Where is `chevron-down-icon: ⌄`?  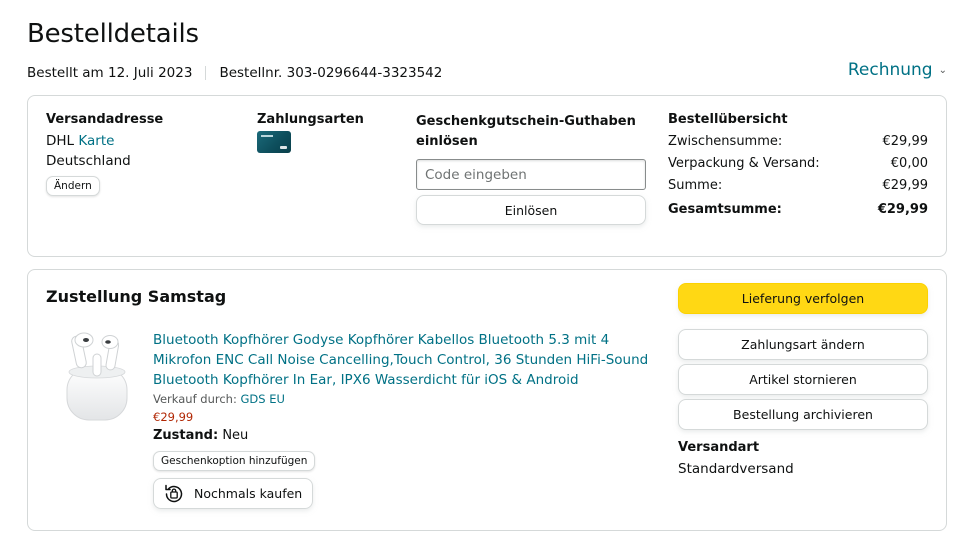
chevron-down-icon: ⌄ is located at coordinates (942, 70).